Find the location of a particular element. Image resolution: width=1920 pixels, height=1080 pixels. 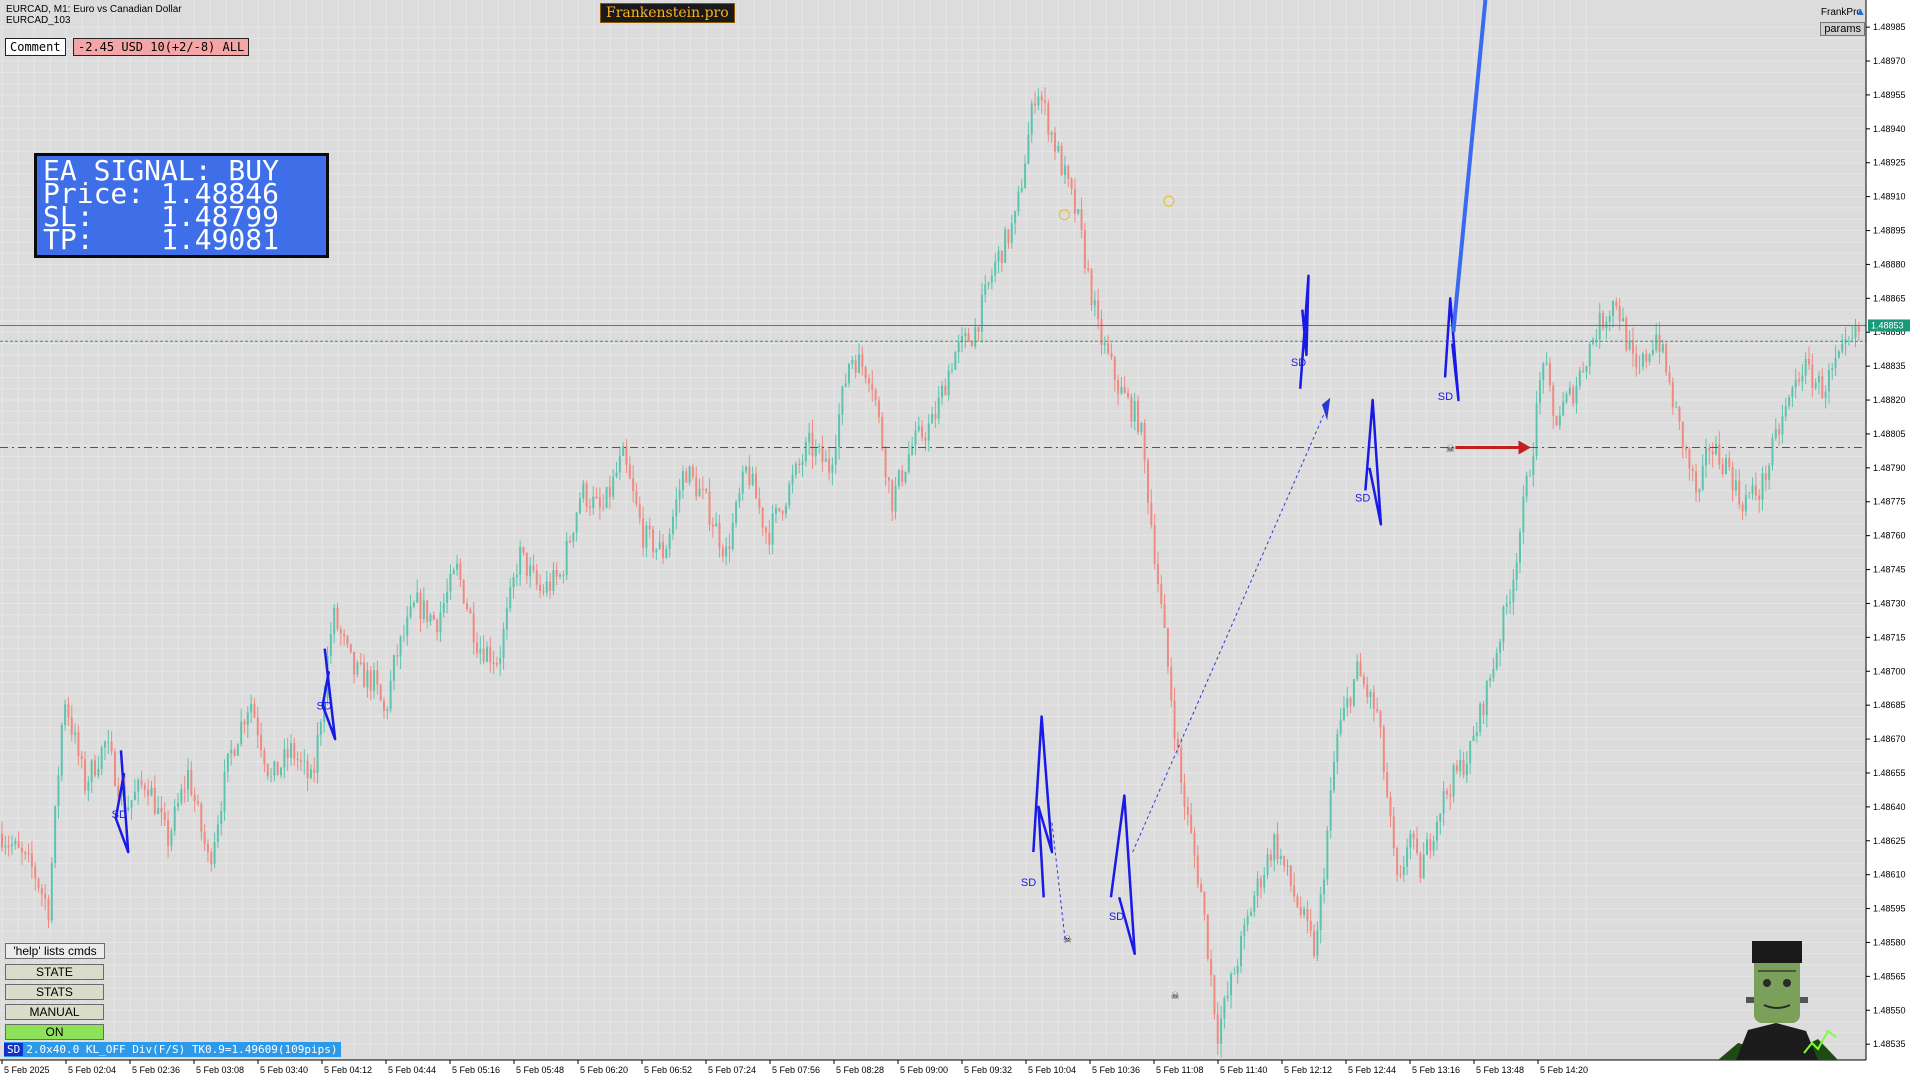

time-tick-label: 5 Feb 07:24 is located at coordinates (732, 1070).